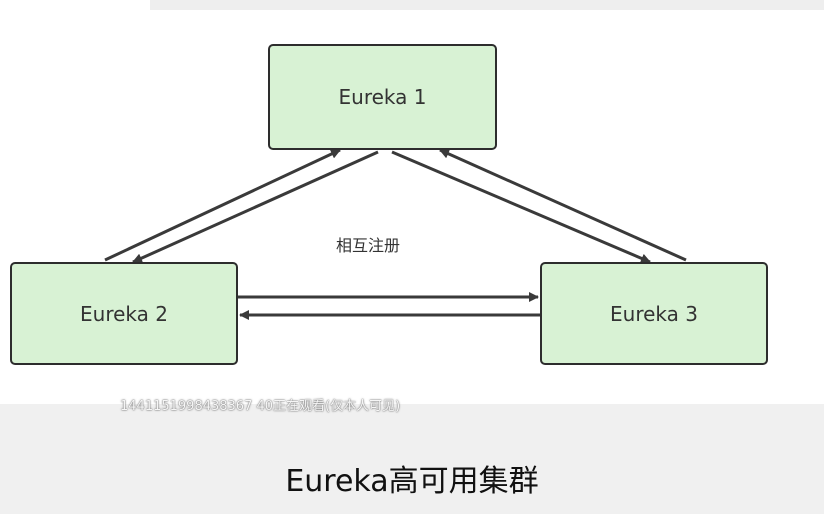 The width and height of the screenshot is (824, 514). I want to click on arrow-e3-to-e1, so click(563, 205).